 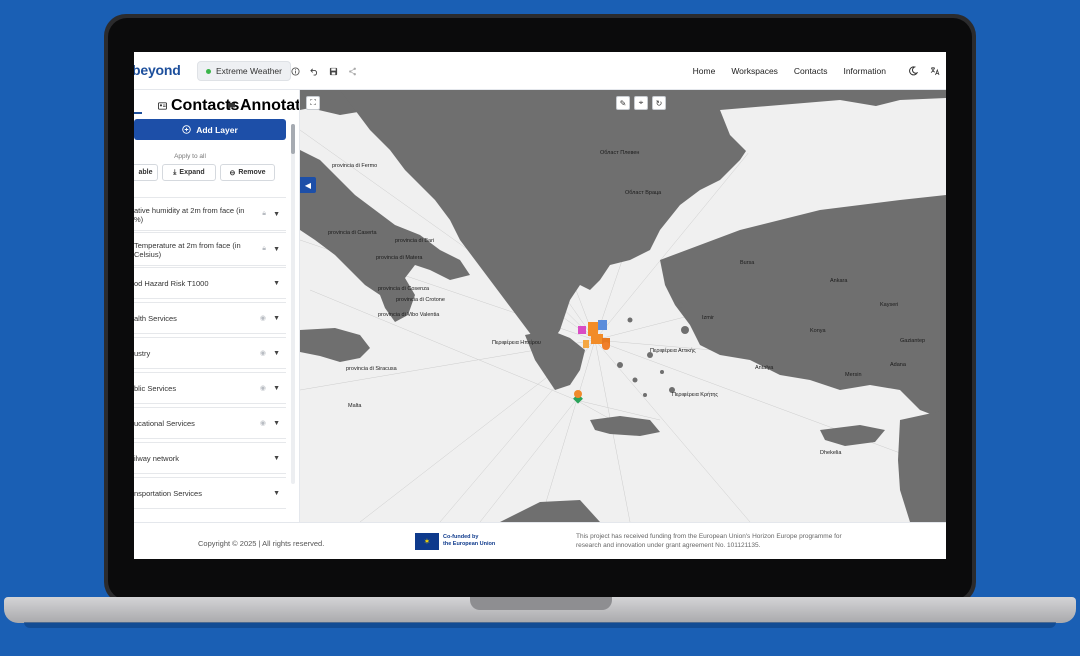 What do you see at coordinates (764, 368) in the screenshot?
I see `map-label: Antalya` at bounding box center [764, 368].